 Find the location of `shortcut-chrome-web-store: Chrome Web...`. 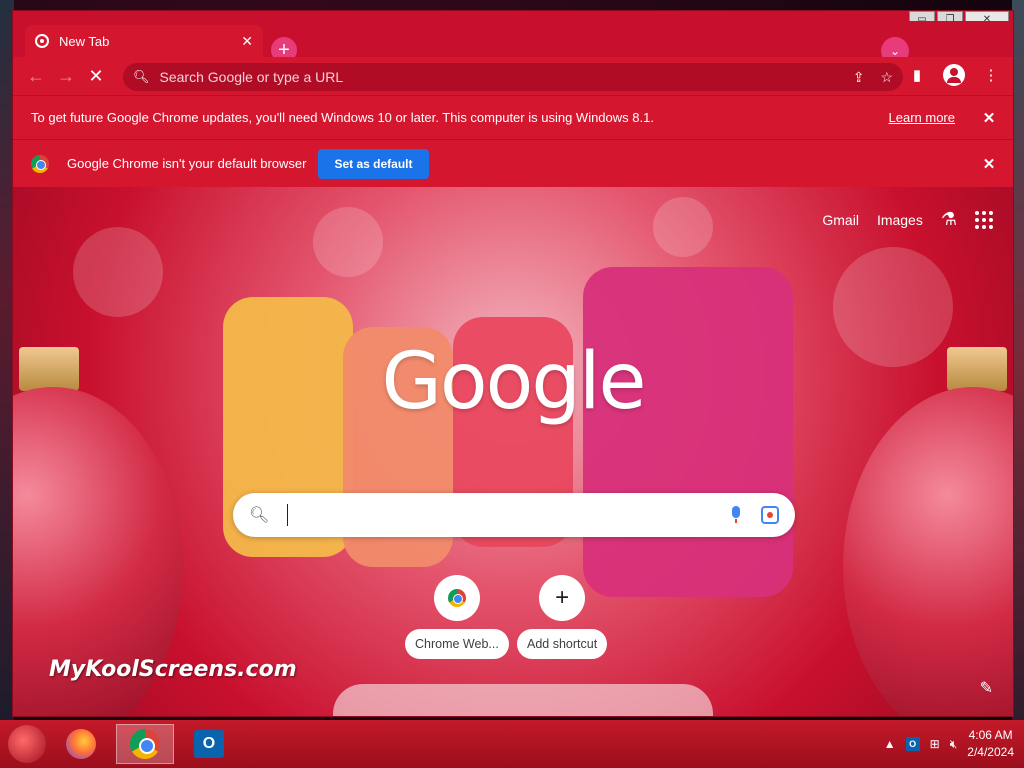

shortcut-chrome-web-store: Chrome Web... is located at coordinates (457, 617).